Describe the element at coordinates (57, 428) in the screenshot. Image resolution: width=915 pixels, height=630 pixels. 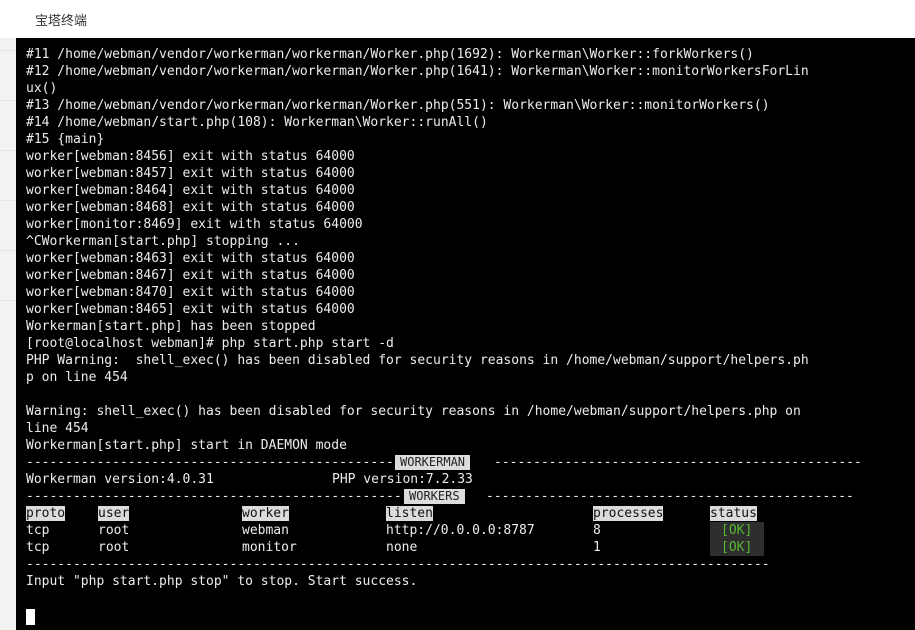
I see `terminal-line: line 454` at that location.